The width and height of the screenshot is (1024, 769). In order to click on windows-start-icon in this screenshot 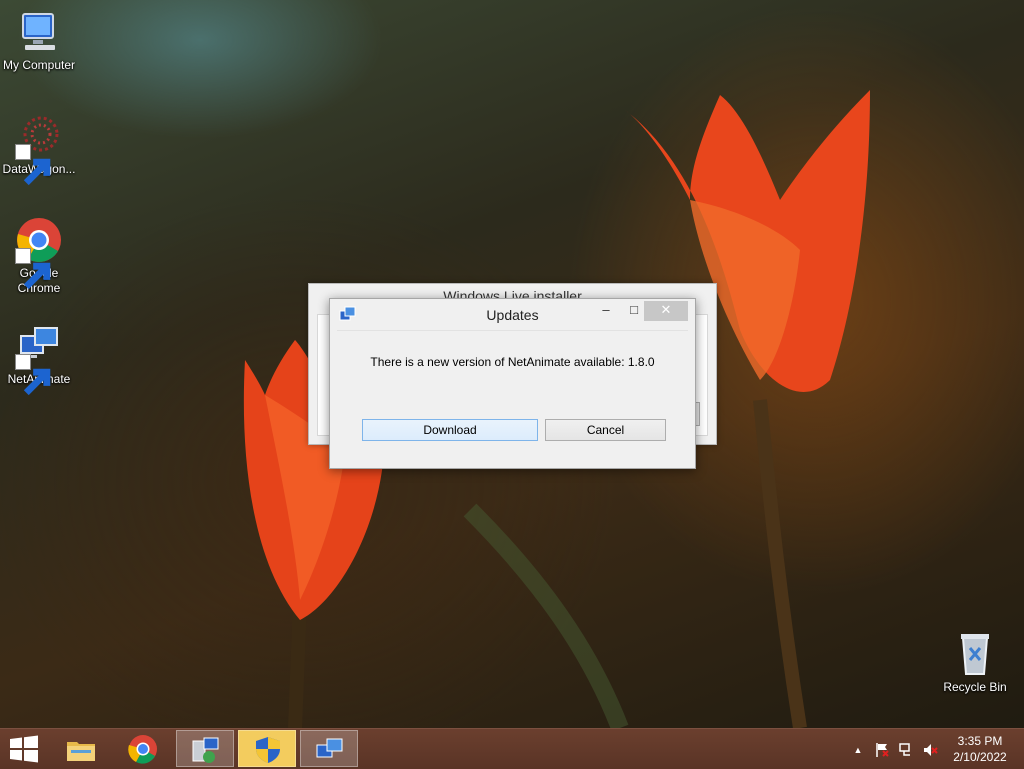, I will do `click(24, 749)`.